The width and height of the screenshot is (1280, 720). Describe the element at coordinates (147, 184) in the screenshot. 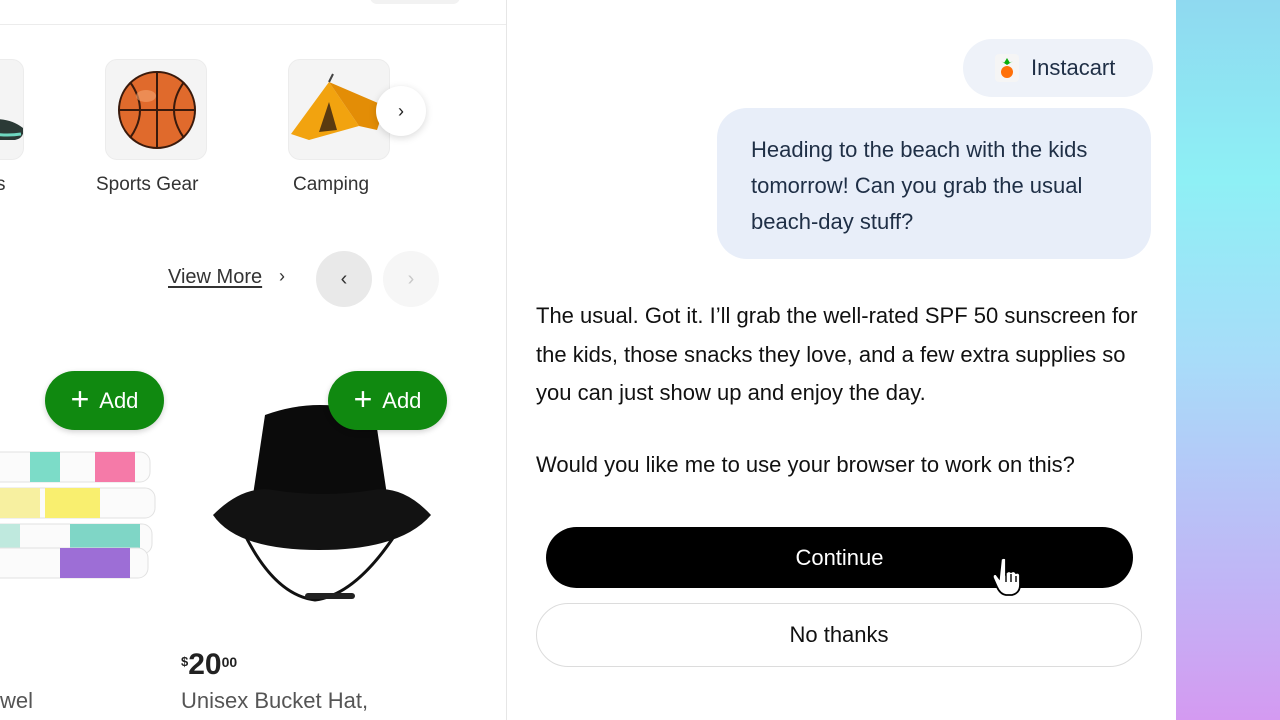

I see `category-label-sports-gear: Sports Gear` at that location.